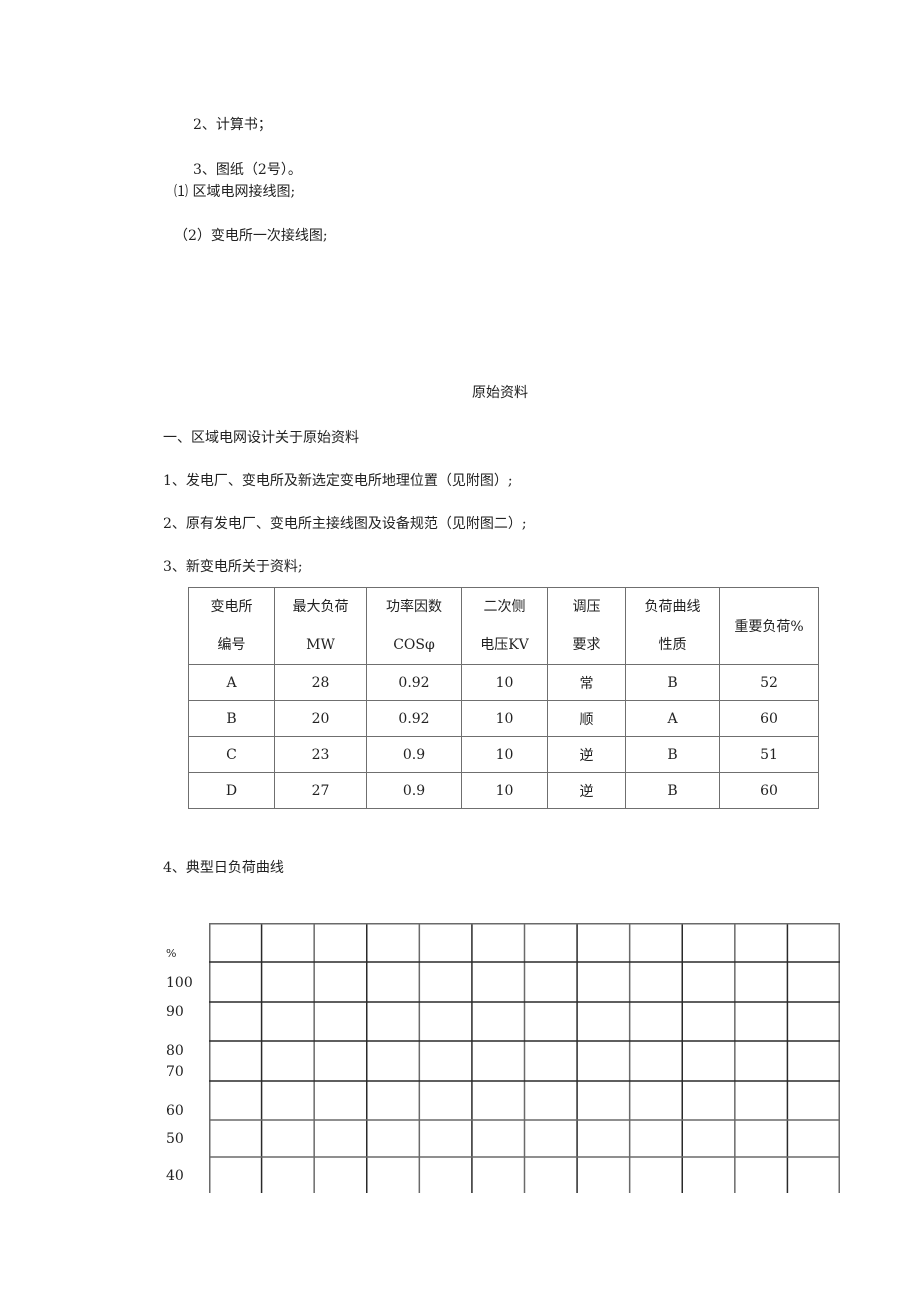 This screenshot has width=920, height=1301. What do you see at coordinates (223, 868) in the screenshot?
I see `load-curve-heading: 4、典型日负荷曲线` at bounding box center [223, 868].